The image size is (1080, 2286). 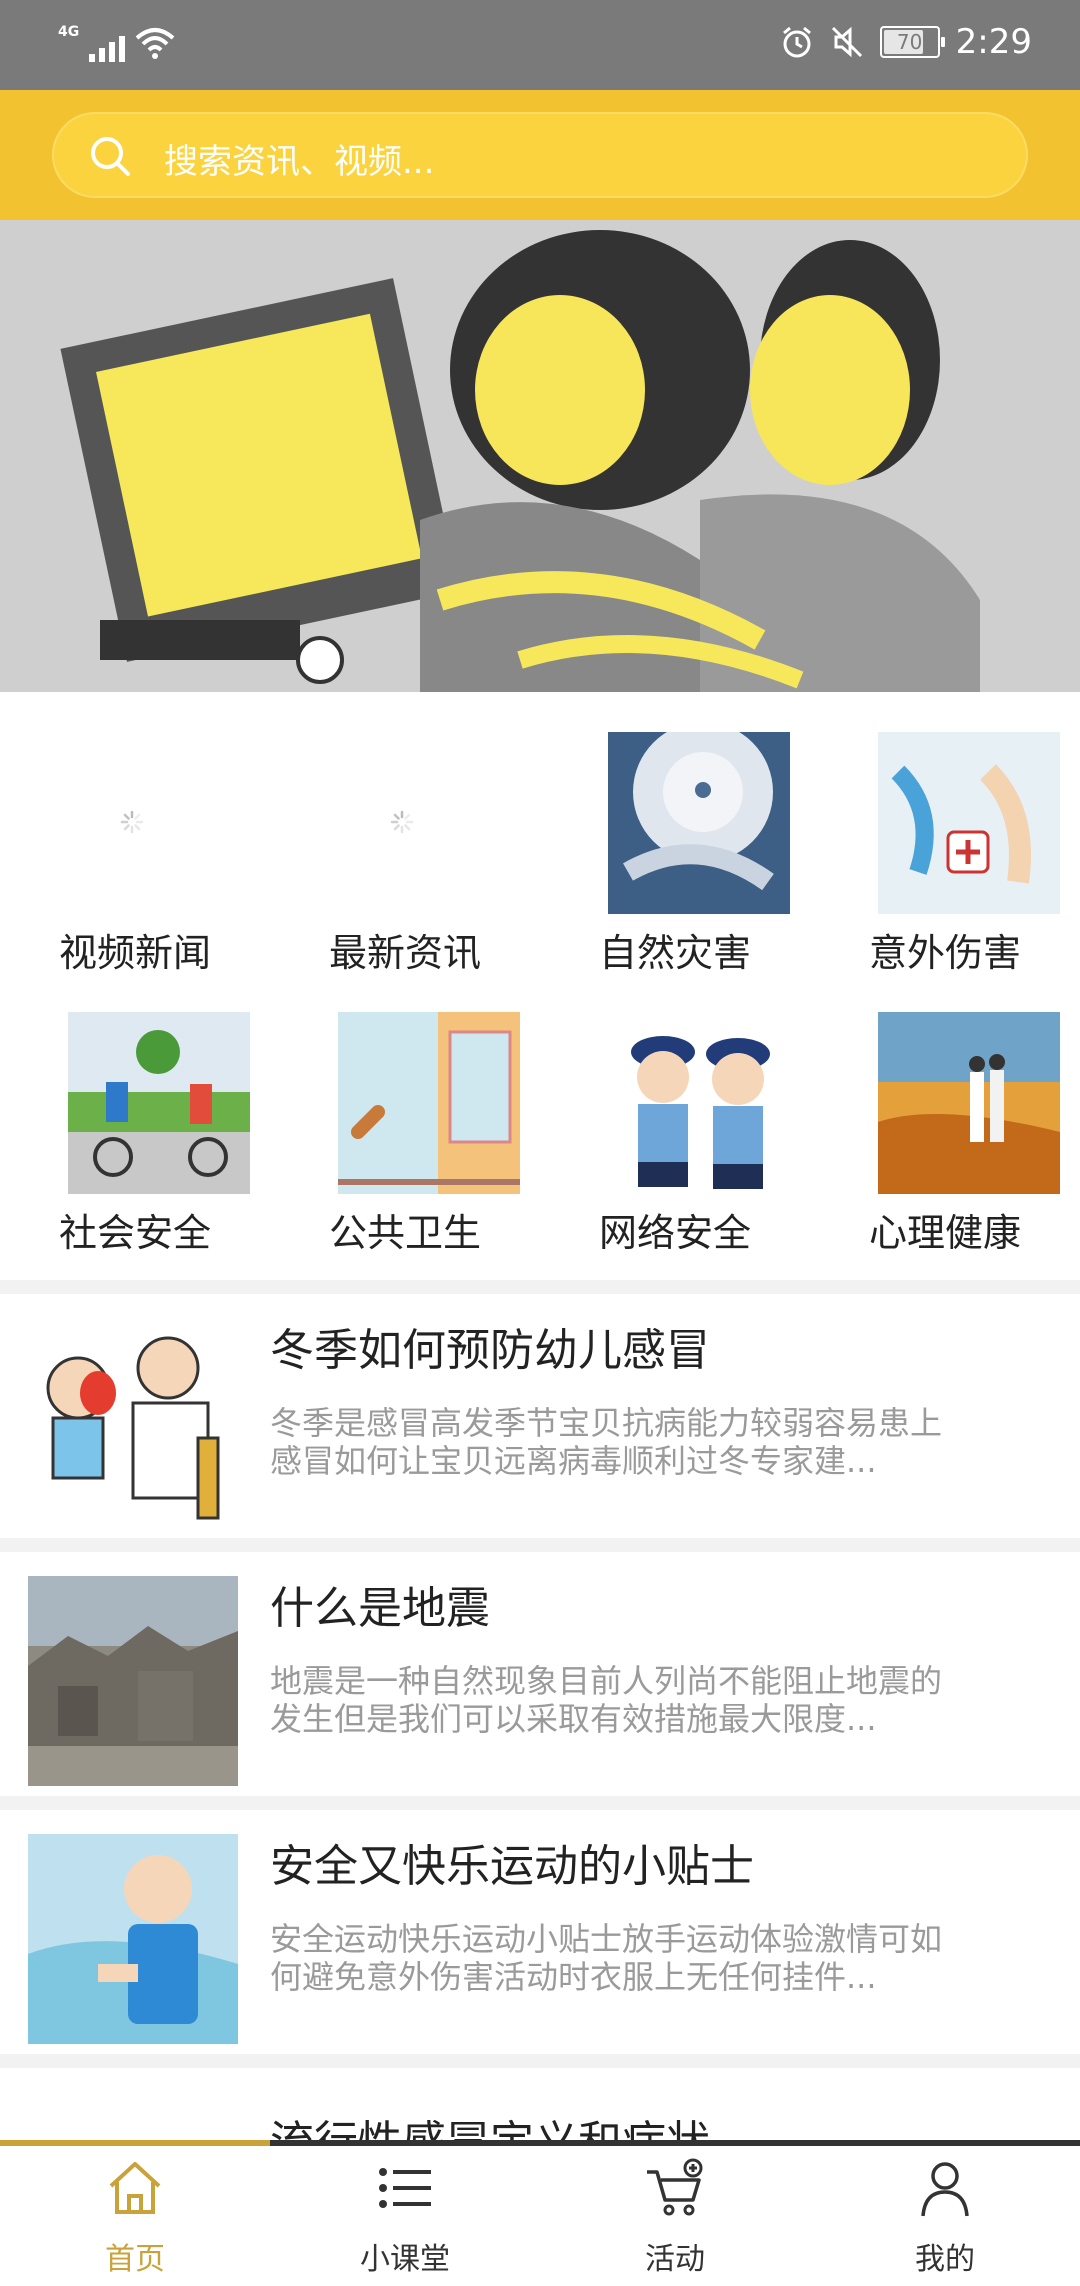 I want to click on public-health-image, so click(x=429, y=1103).